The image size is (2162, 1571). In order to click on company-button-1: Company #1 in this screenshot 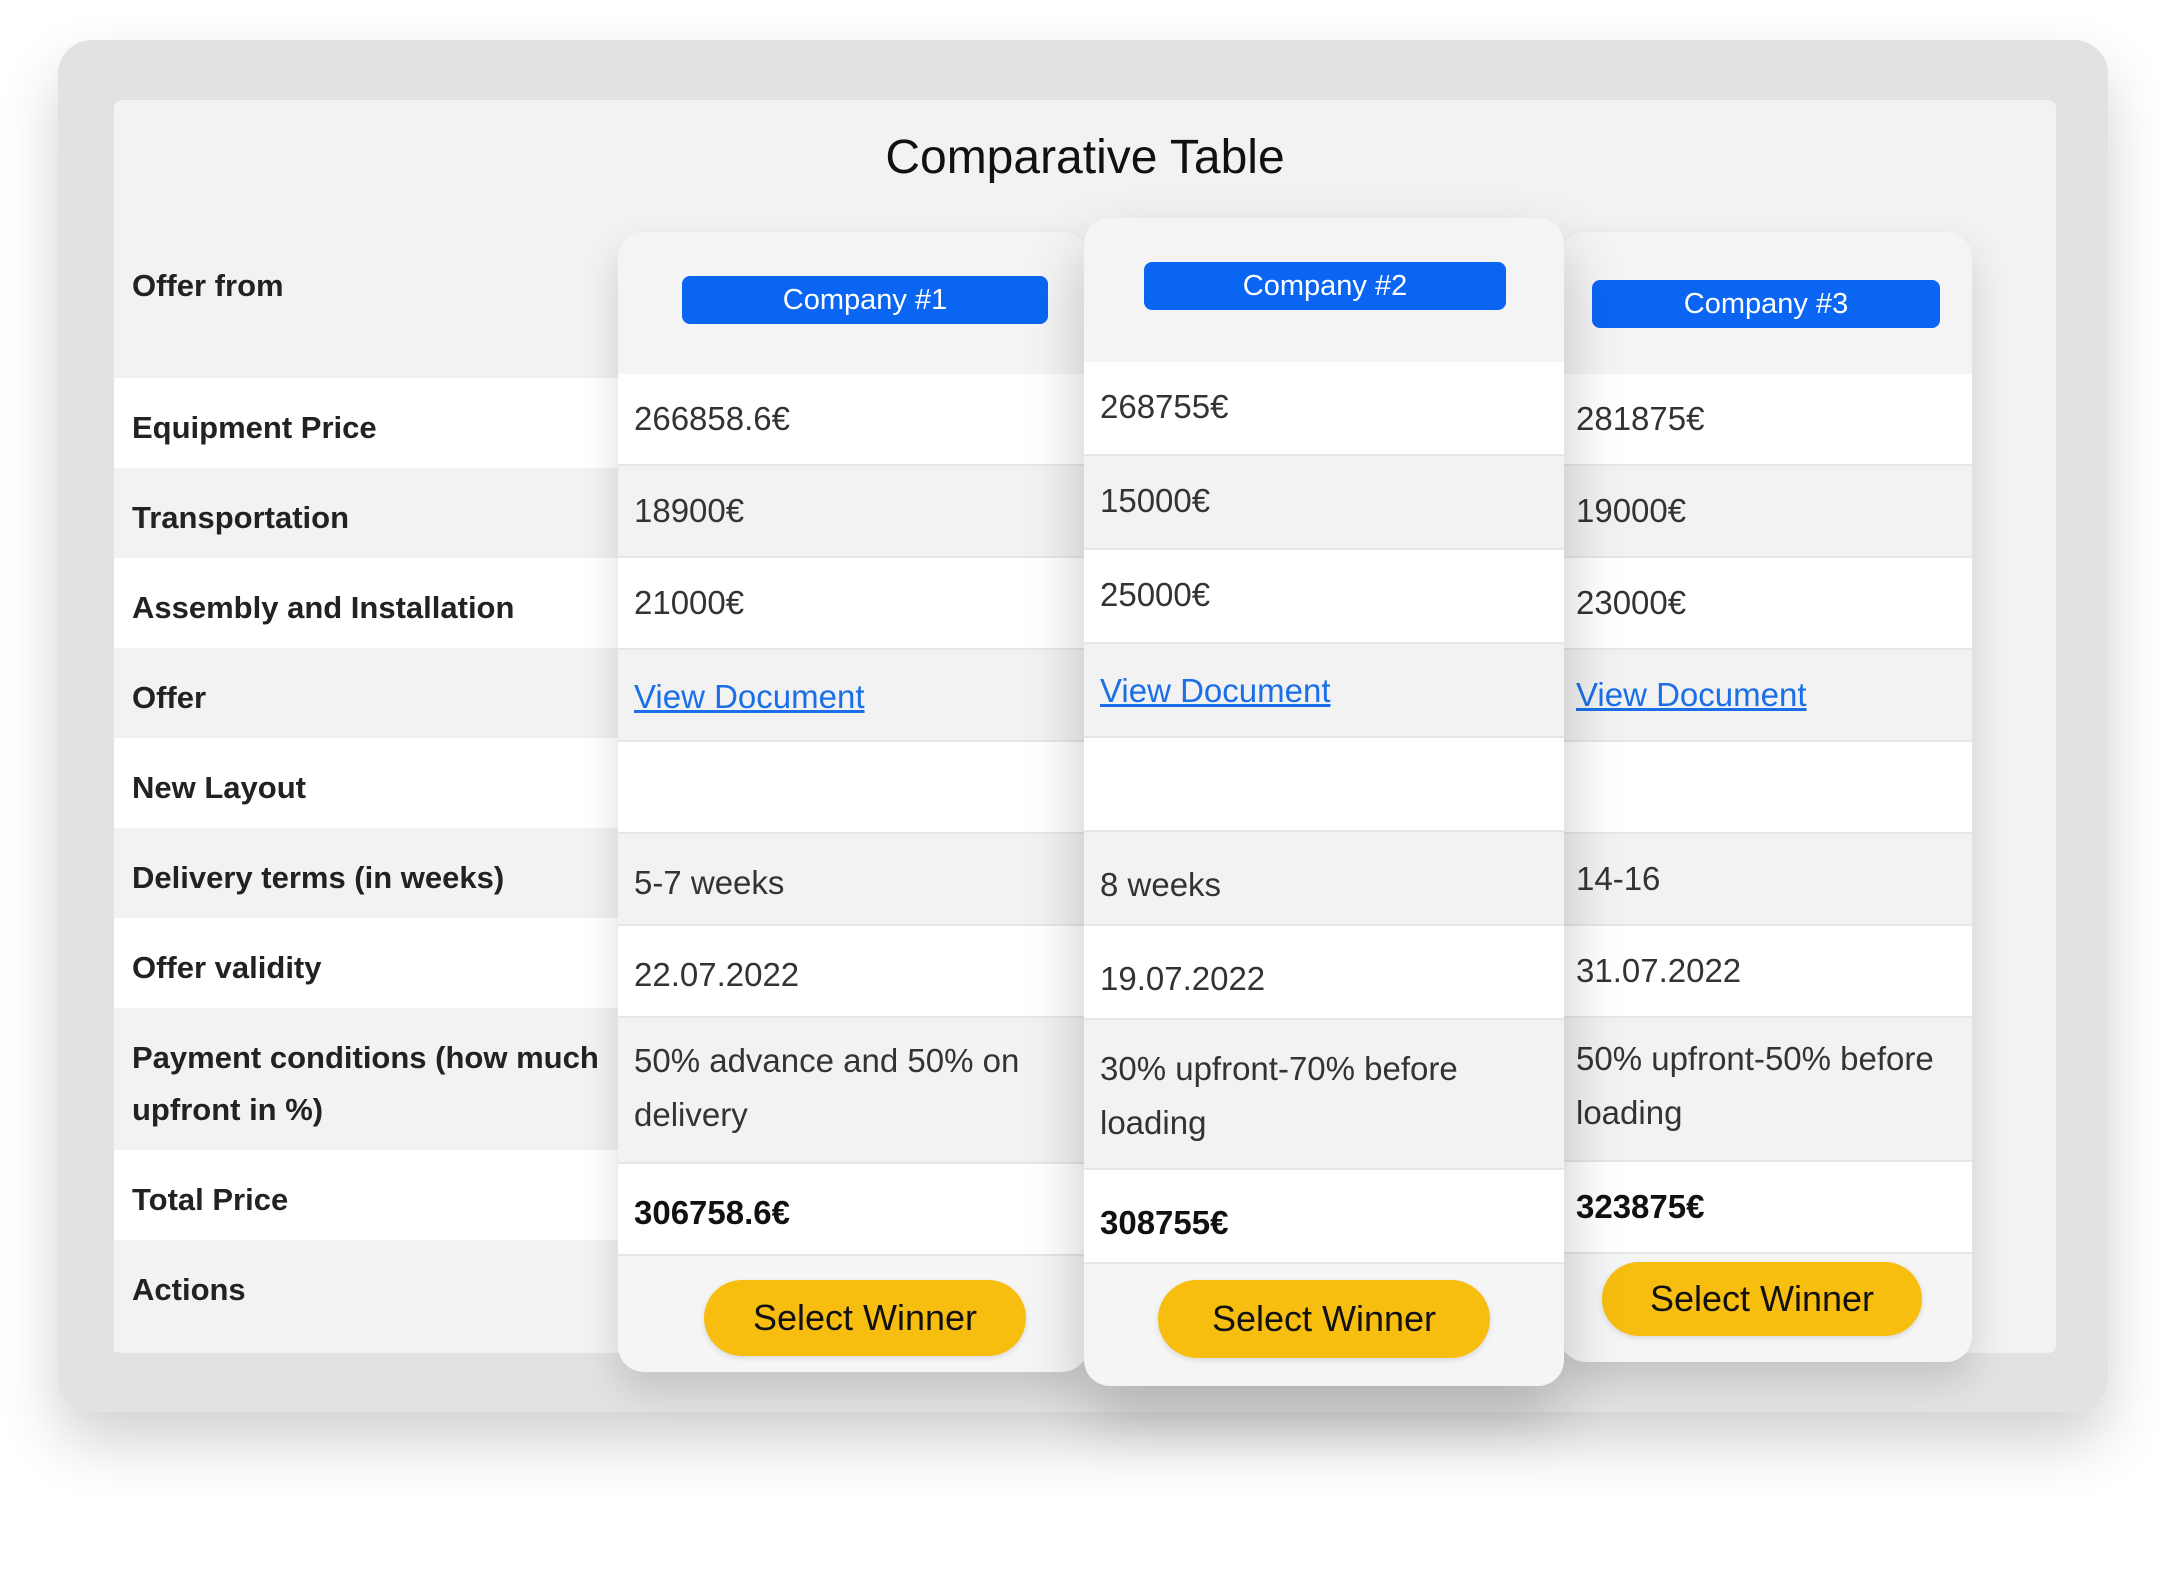, I will do `click(865, 300)`.